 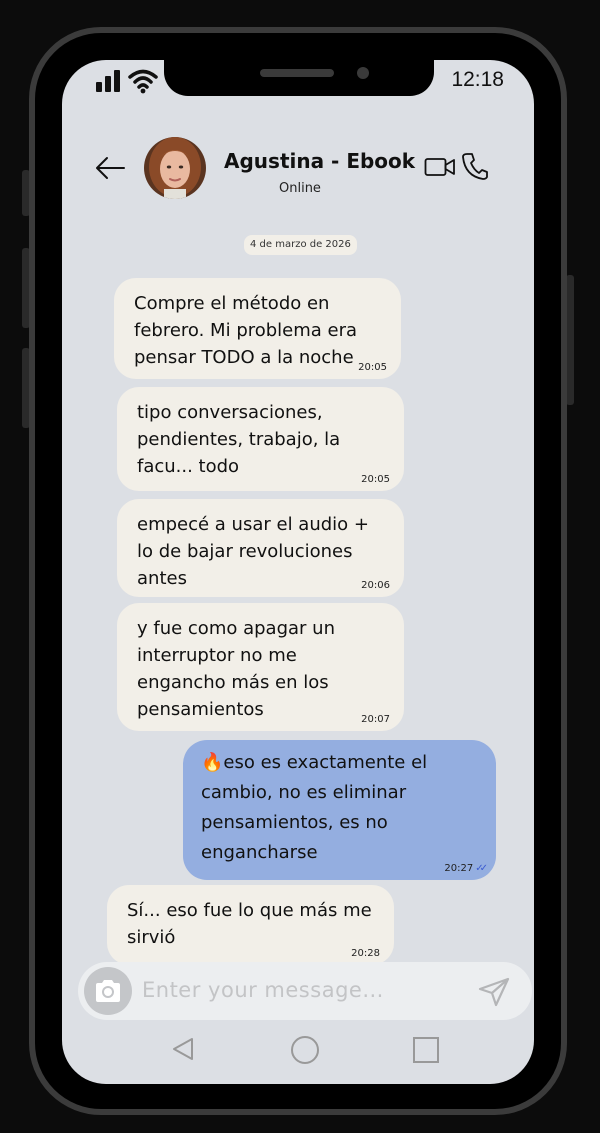 I want to click on notch, so click(x=299, y=78).